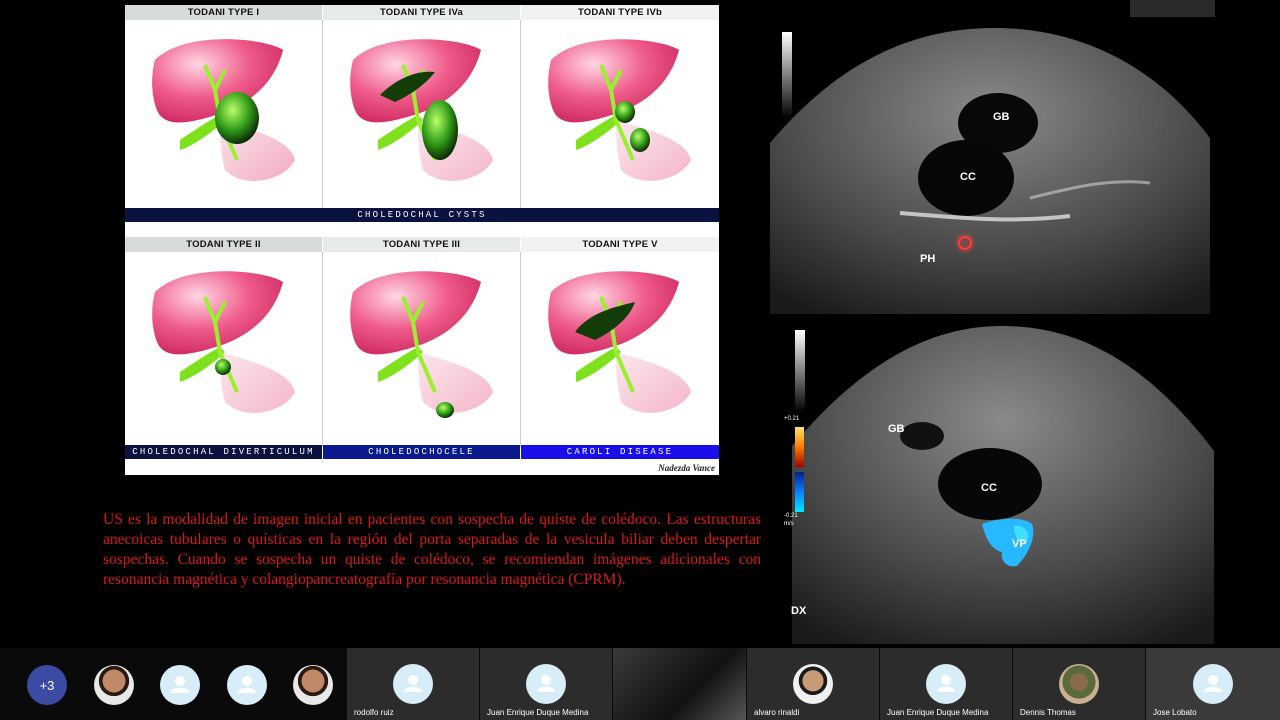  Describe the element at coordinates (421, 343) in the screenshot. I see `bottom-row-illustrations` at that location.